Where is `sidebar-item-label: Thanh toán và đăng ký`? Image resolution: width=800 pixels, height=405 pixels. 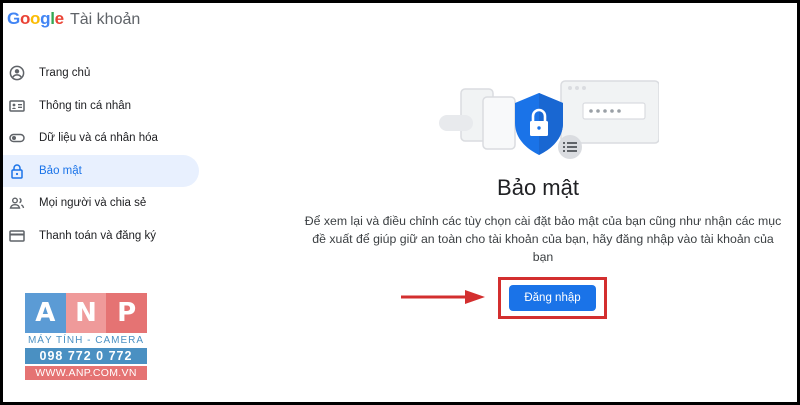 sidebar-item-label: Thanh toán và đăng ký is located at coordinates (97, 235).